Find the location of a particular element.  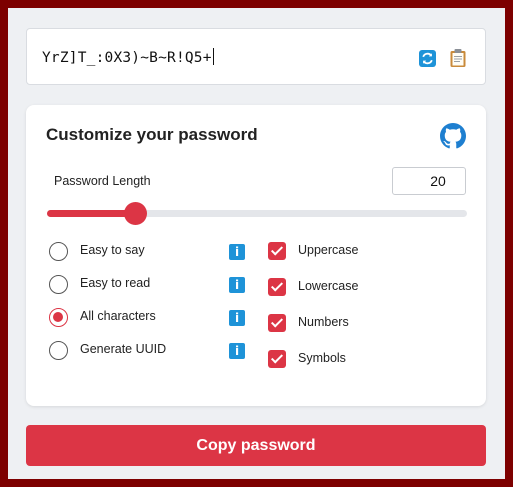

clipboard-icon is located at coordinates (458, 58).